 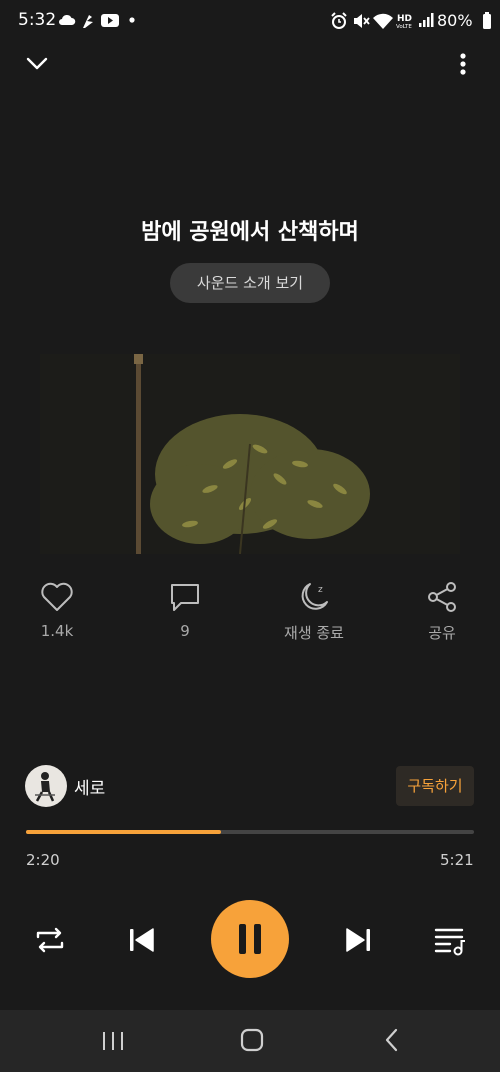 I want to click on share-icon, so click(x=442, y=597).